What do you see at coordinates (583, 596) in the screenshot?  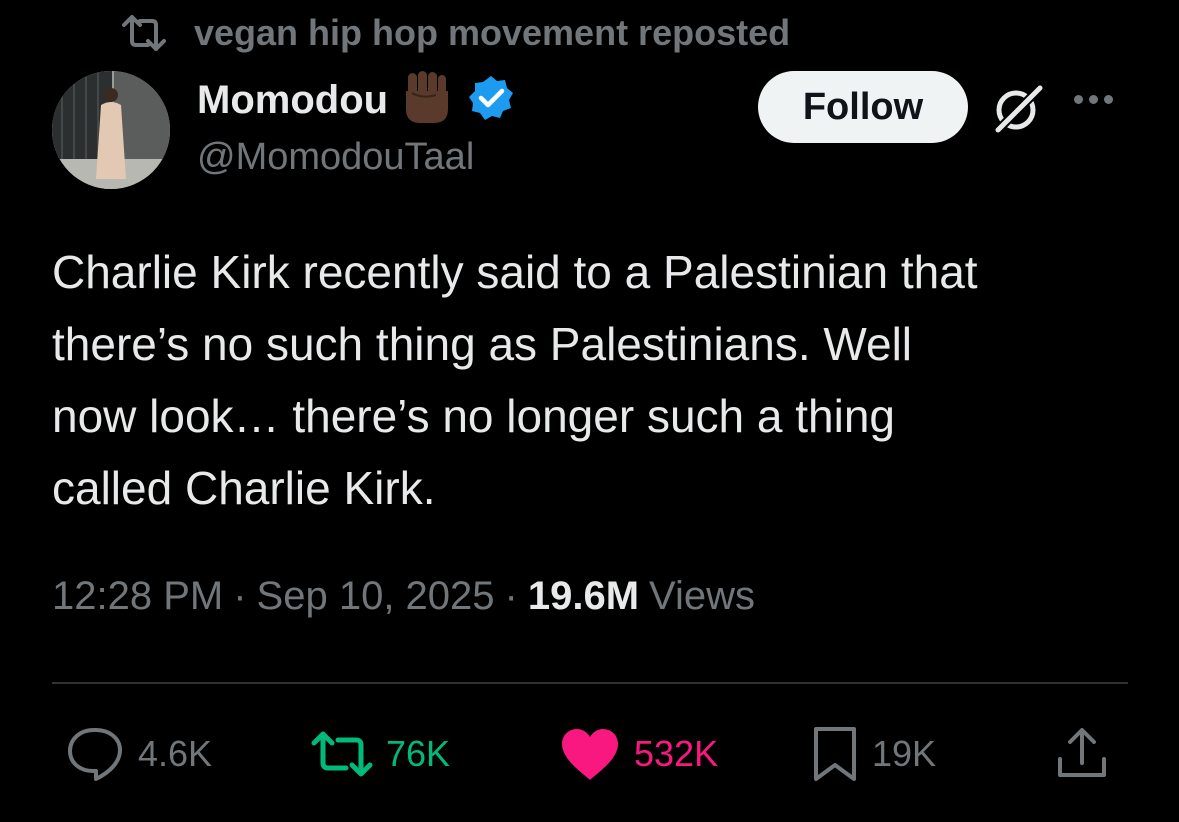 I see `views-count: 19.6M` at bounding box center [583, 596].